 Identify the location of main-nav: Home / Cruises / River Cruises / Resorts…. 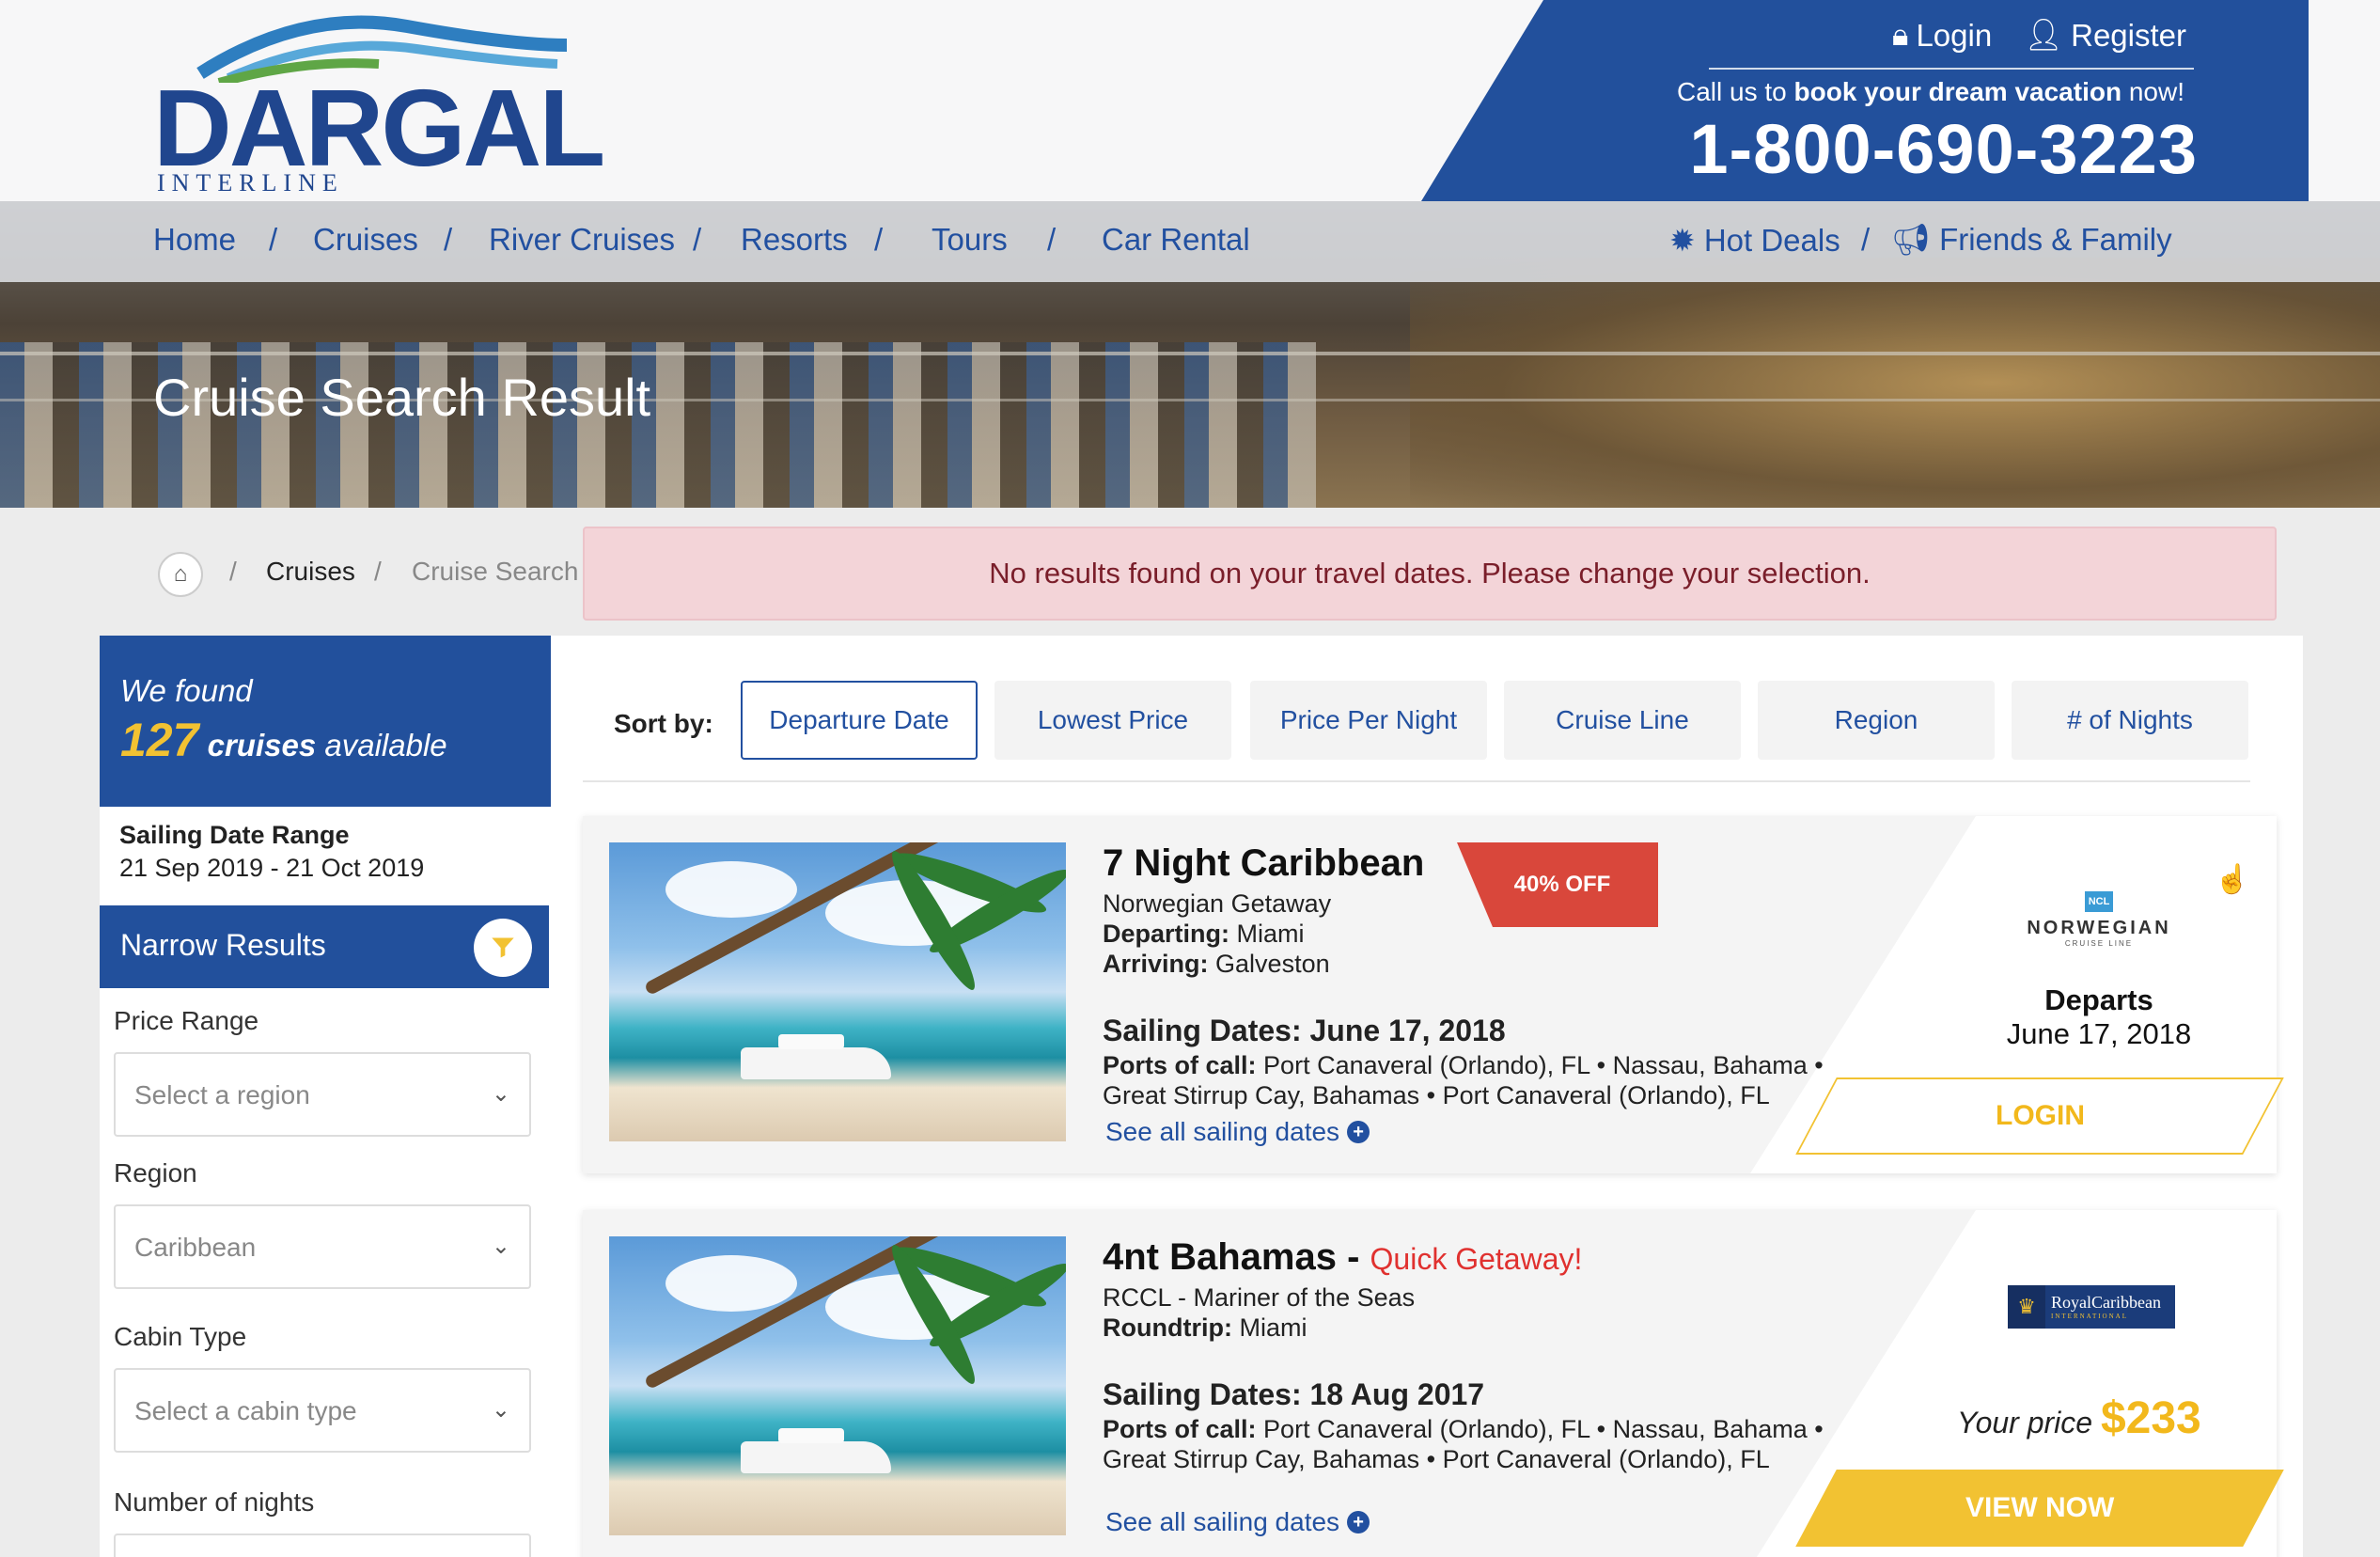
(1190, 241).